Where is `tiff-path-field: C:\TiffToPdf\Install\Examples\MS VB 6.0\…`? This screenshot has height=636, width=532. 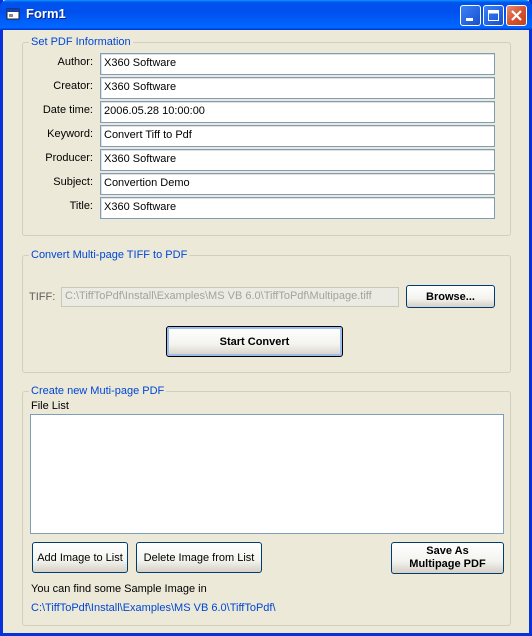
tiff-path-field: C:\TiffToPdf\Install\Examples\MS VB 6.0\… is located at coordinates (230, 297).